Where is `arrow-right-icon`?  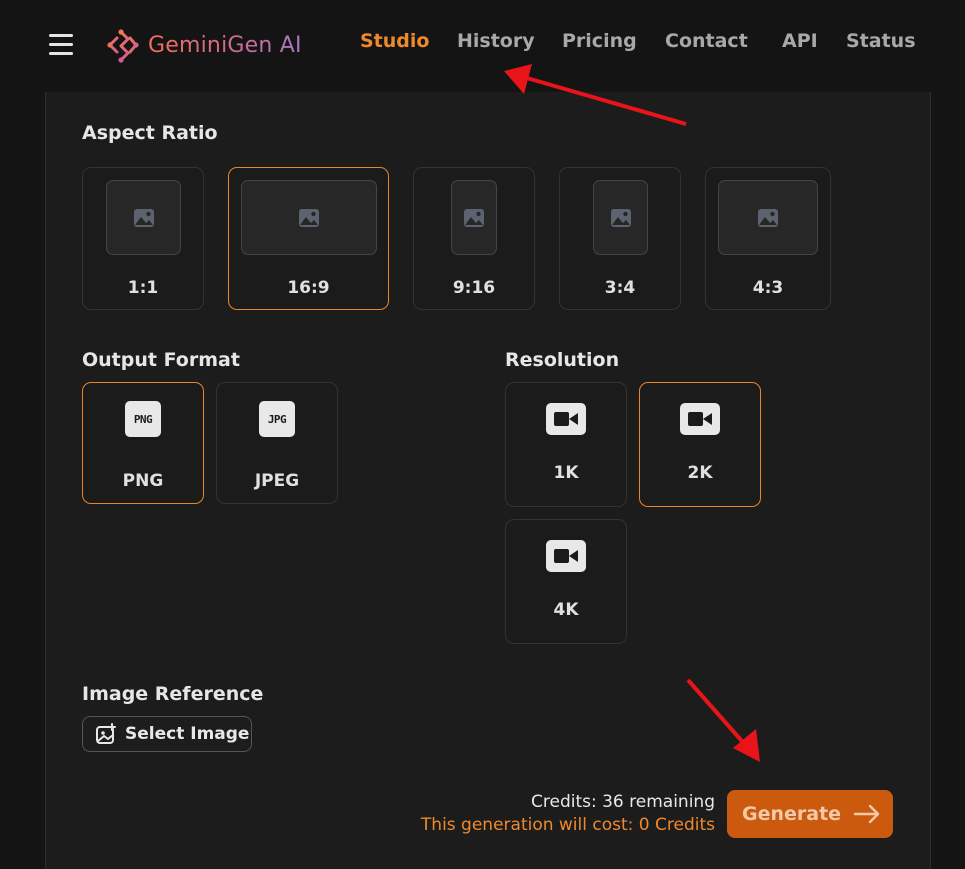
arrow-right-icon is located at coordinates (866, 814).